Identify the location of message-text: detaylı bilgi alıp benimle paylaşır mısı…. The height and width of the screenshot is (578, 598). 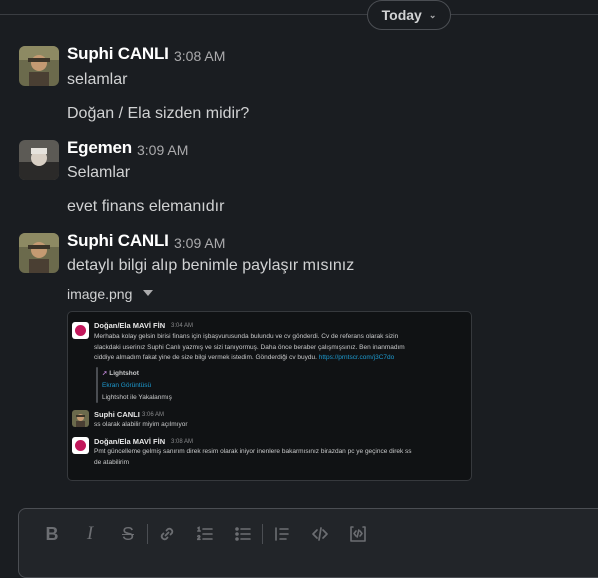
(211, 265).